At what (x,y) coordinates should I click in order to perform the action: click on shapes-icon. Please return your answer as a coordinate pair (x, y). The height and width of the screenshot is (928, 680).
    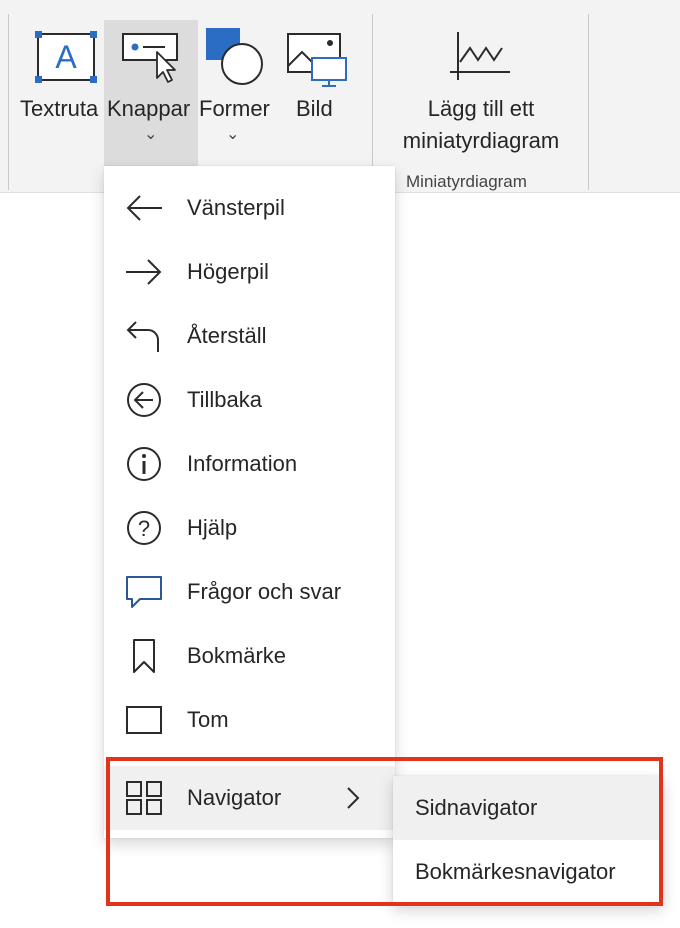
    Looking at the image, I should click on (234, 56).